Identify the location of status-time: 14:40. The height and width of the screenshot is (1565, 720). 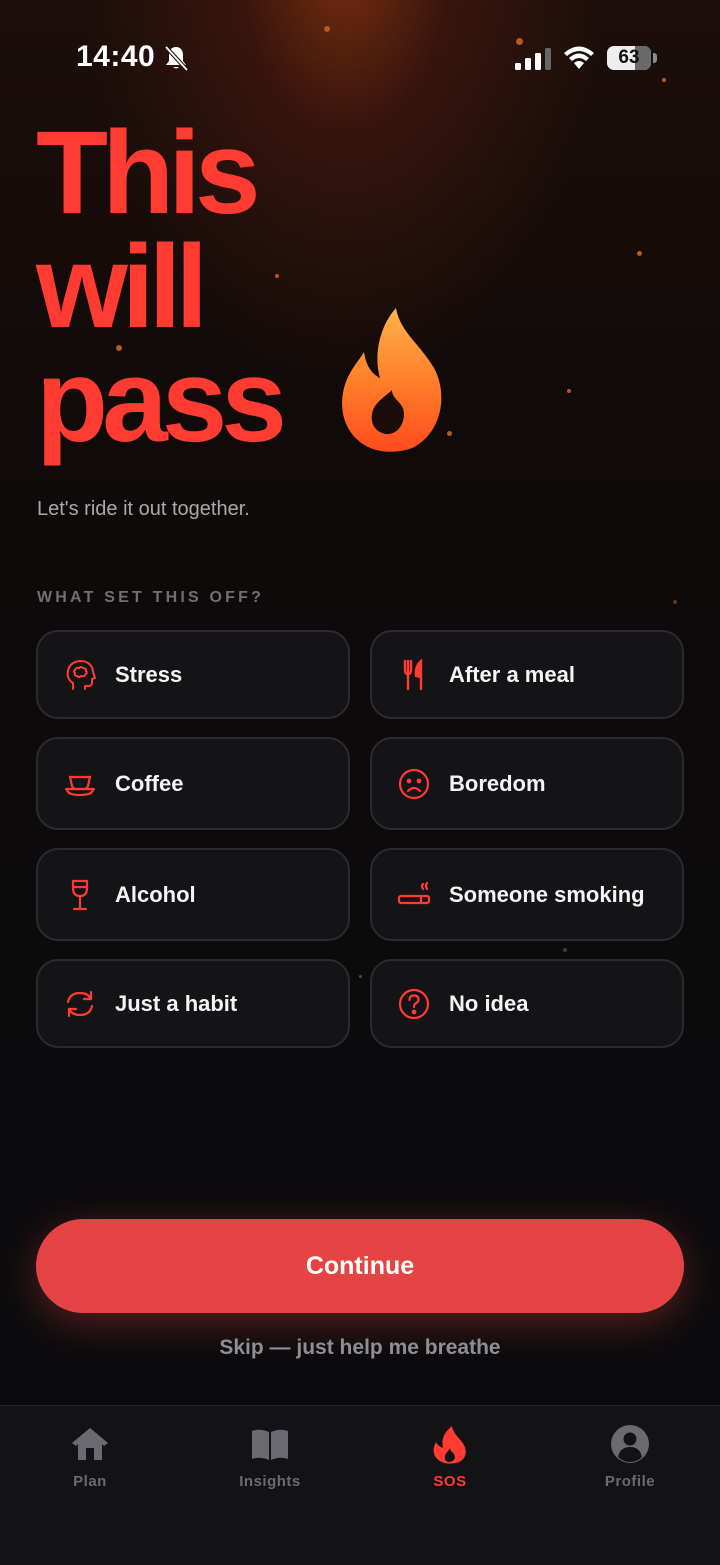
(116, 56).